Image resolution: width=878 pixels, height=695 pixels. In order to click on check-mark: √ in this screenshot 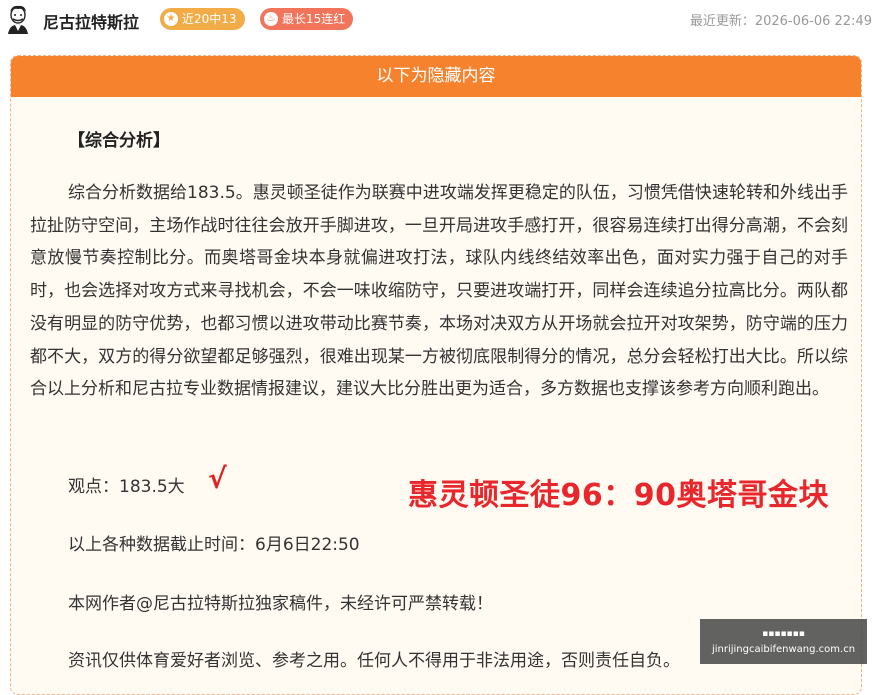, I will do `click(217, 478)`.